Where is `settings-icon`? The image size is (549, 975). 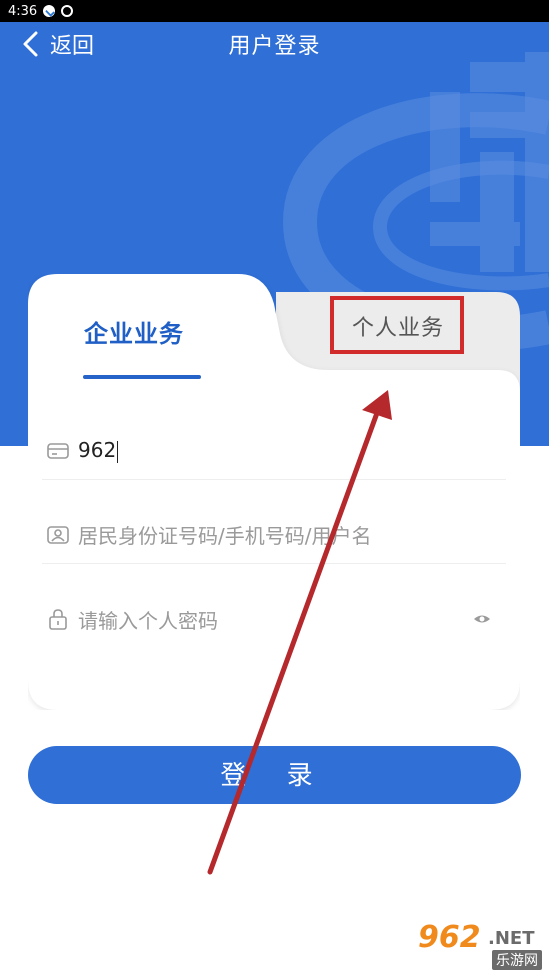 settings-icon is located at coordinates (67, 11).